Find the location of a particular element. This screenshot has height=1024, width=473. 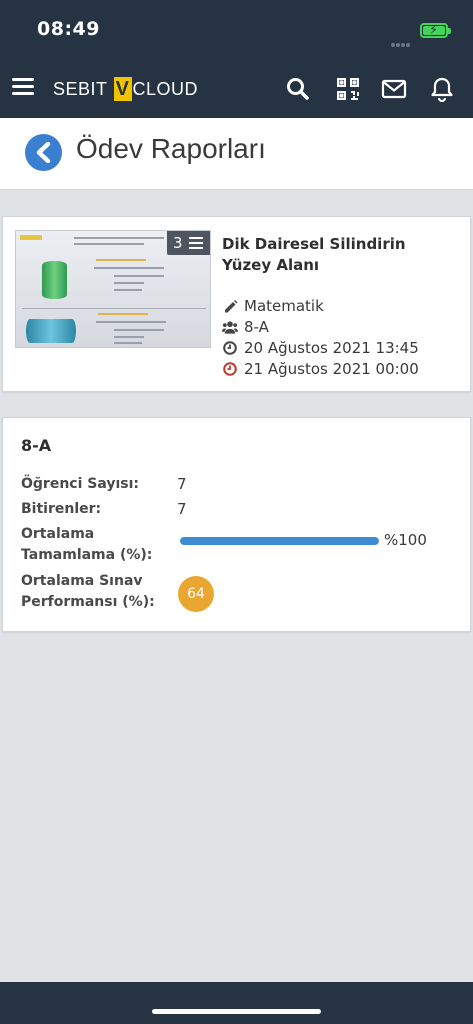

start-date-text: 20 Ağustos 2021 13:45 is located at coordinates (331, 348).